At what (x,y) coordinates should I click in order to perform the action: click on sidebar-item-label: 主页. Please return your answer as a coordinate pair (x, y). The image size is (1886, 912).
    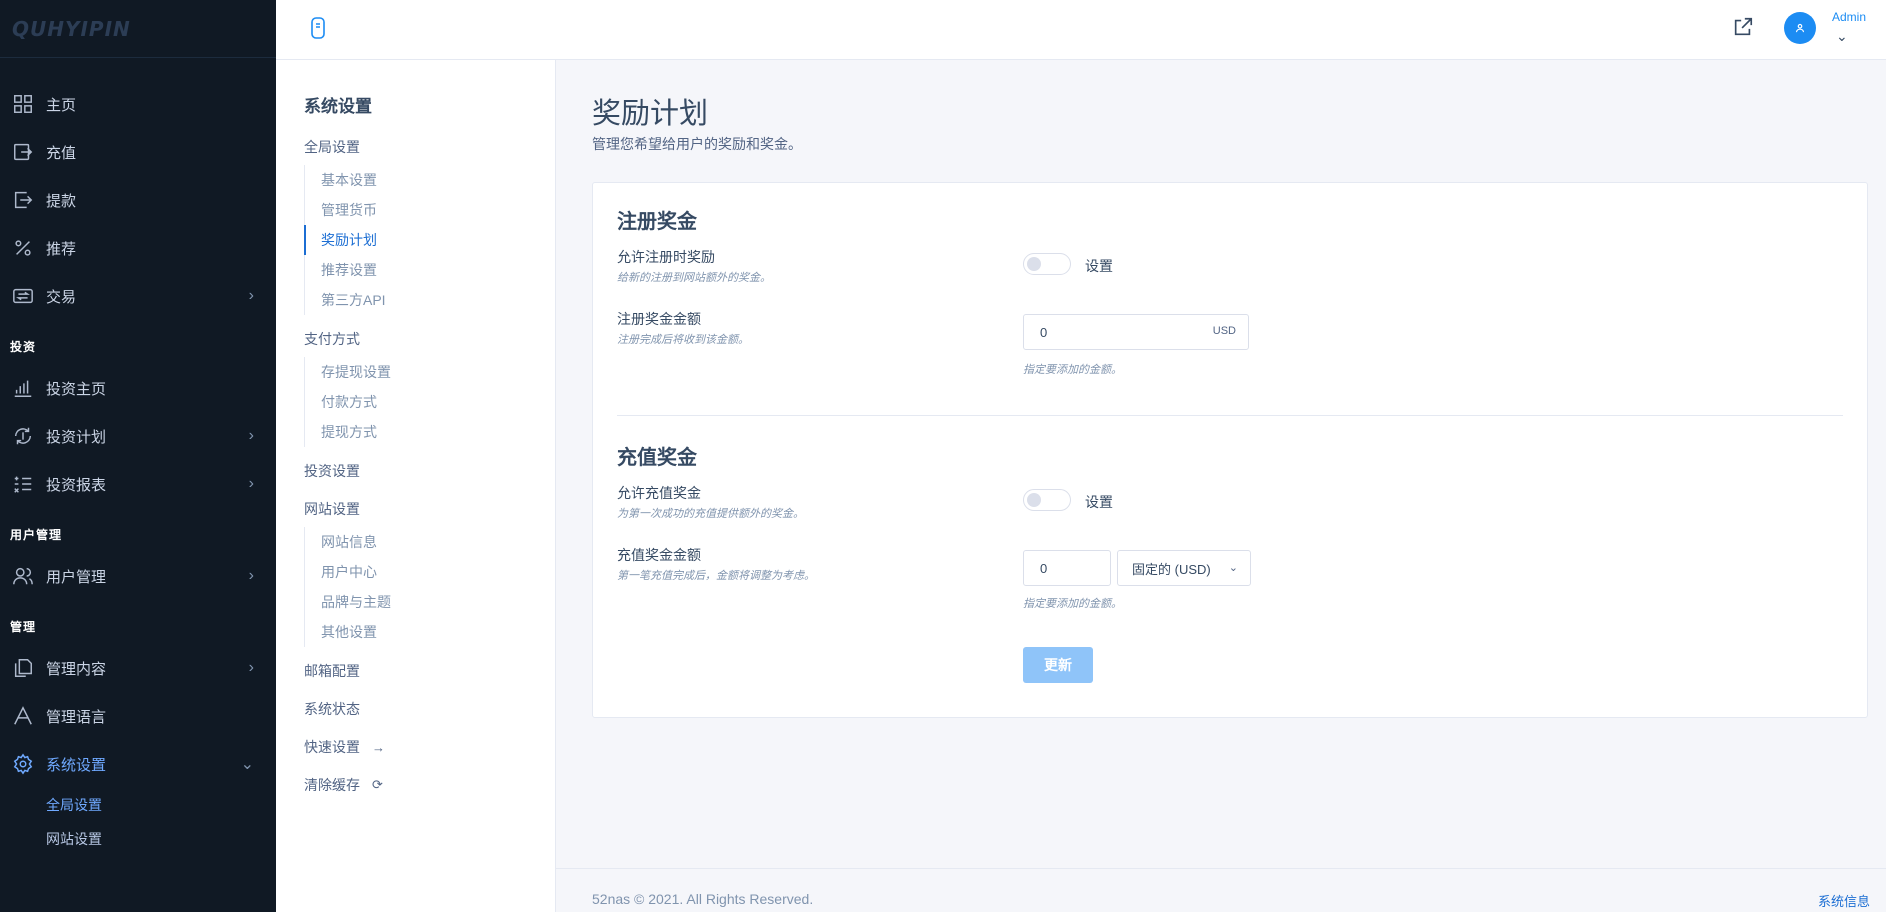
    Looking at the image, I should click on (61, 105).